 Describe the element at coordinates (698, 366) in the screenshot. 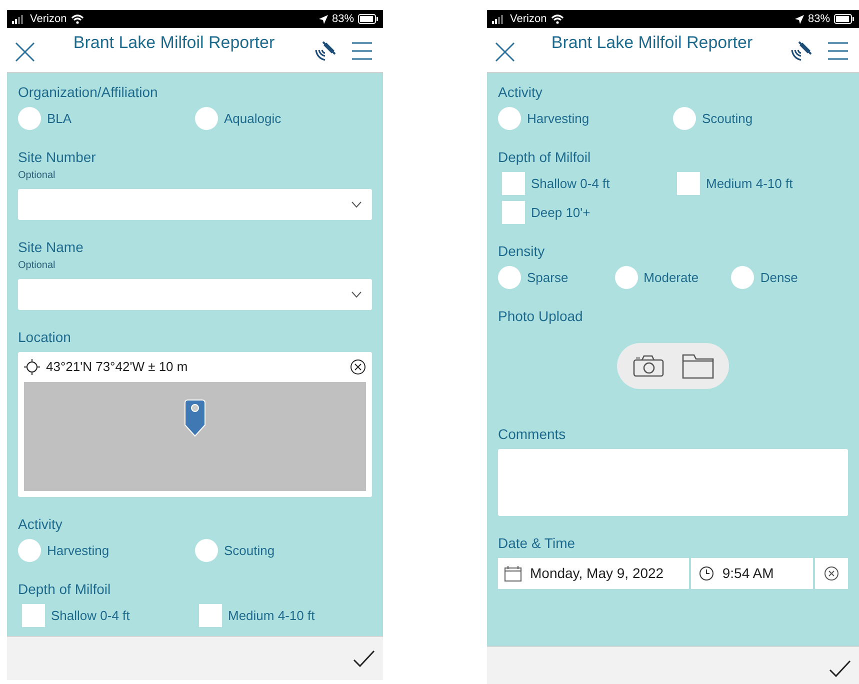

I see `folder-icon` at that location.